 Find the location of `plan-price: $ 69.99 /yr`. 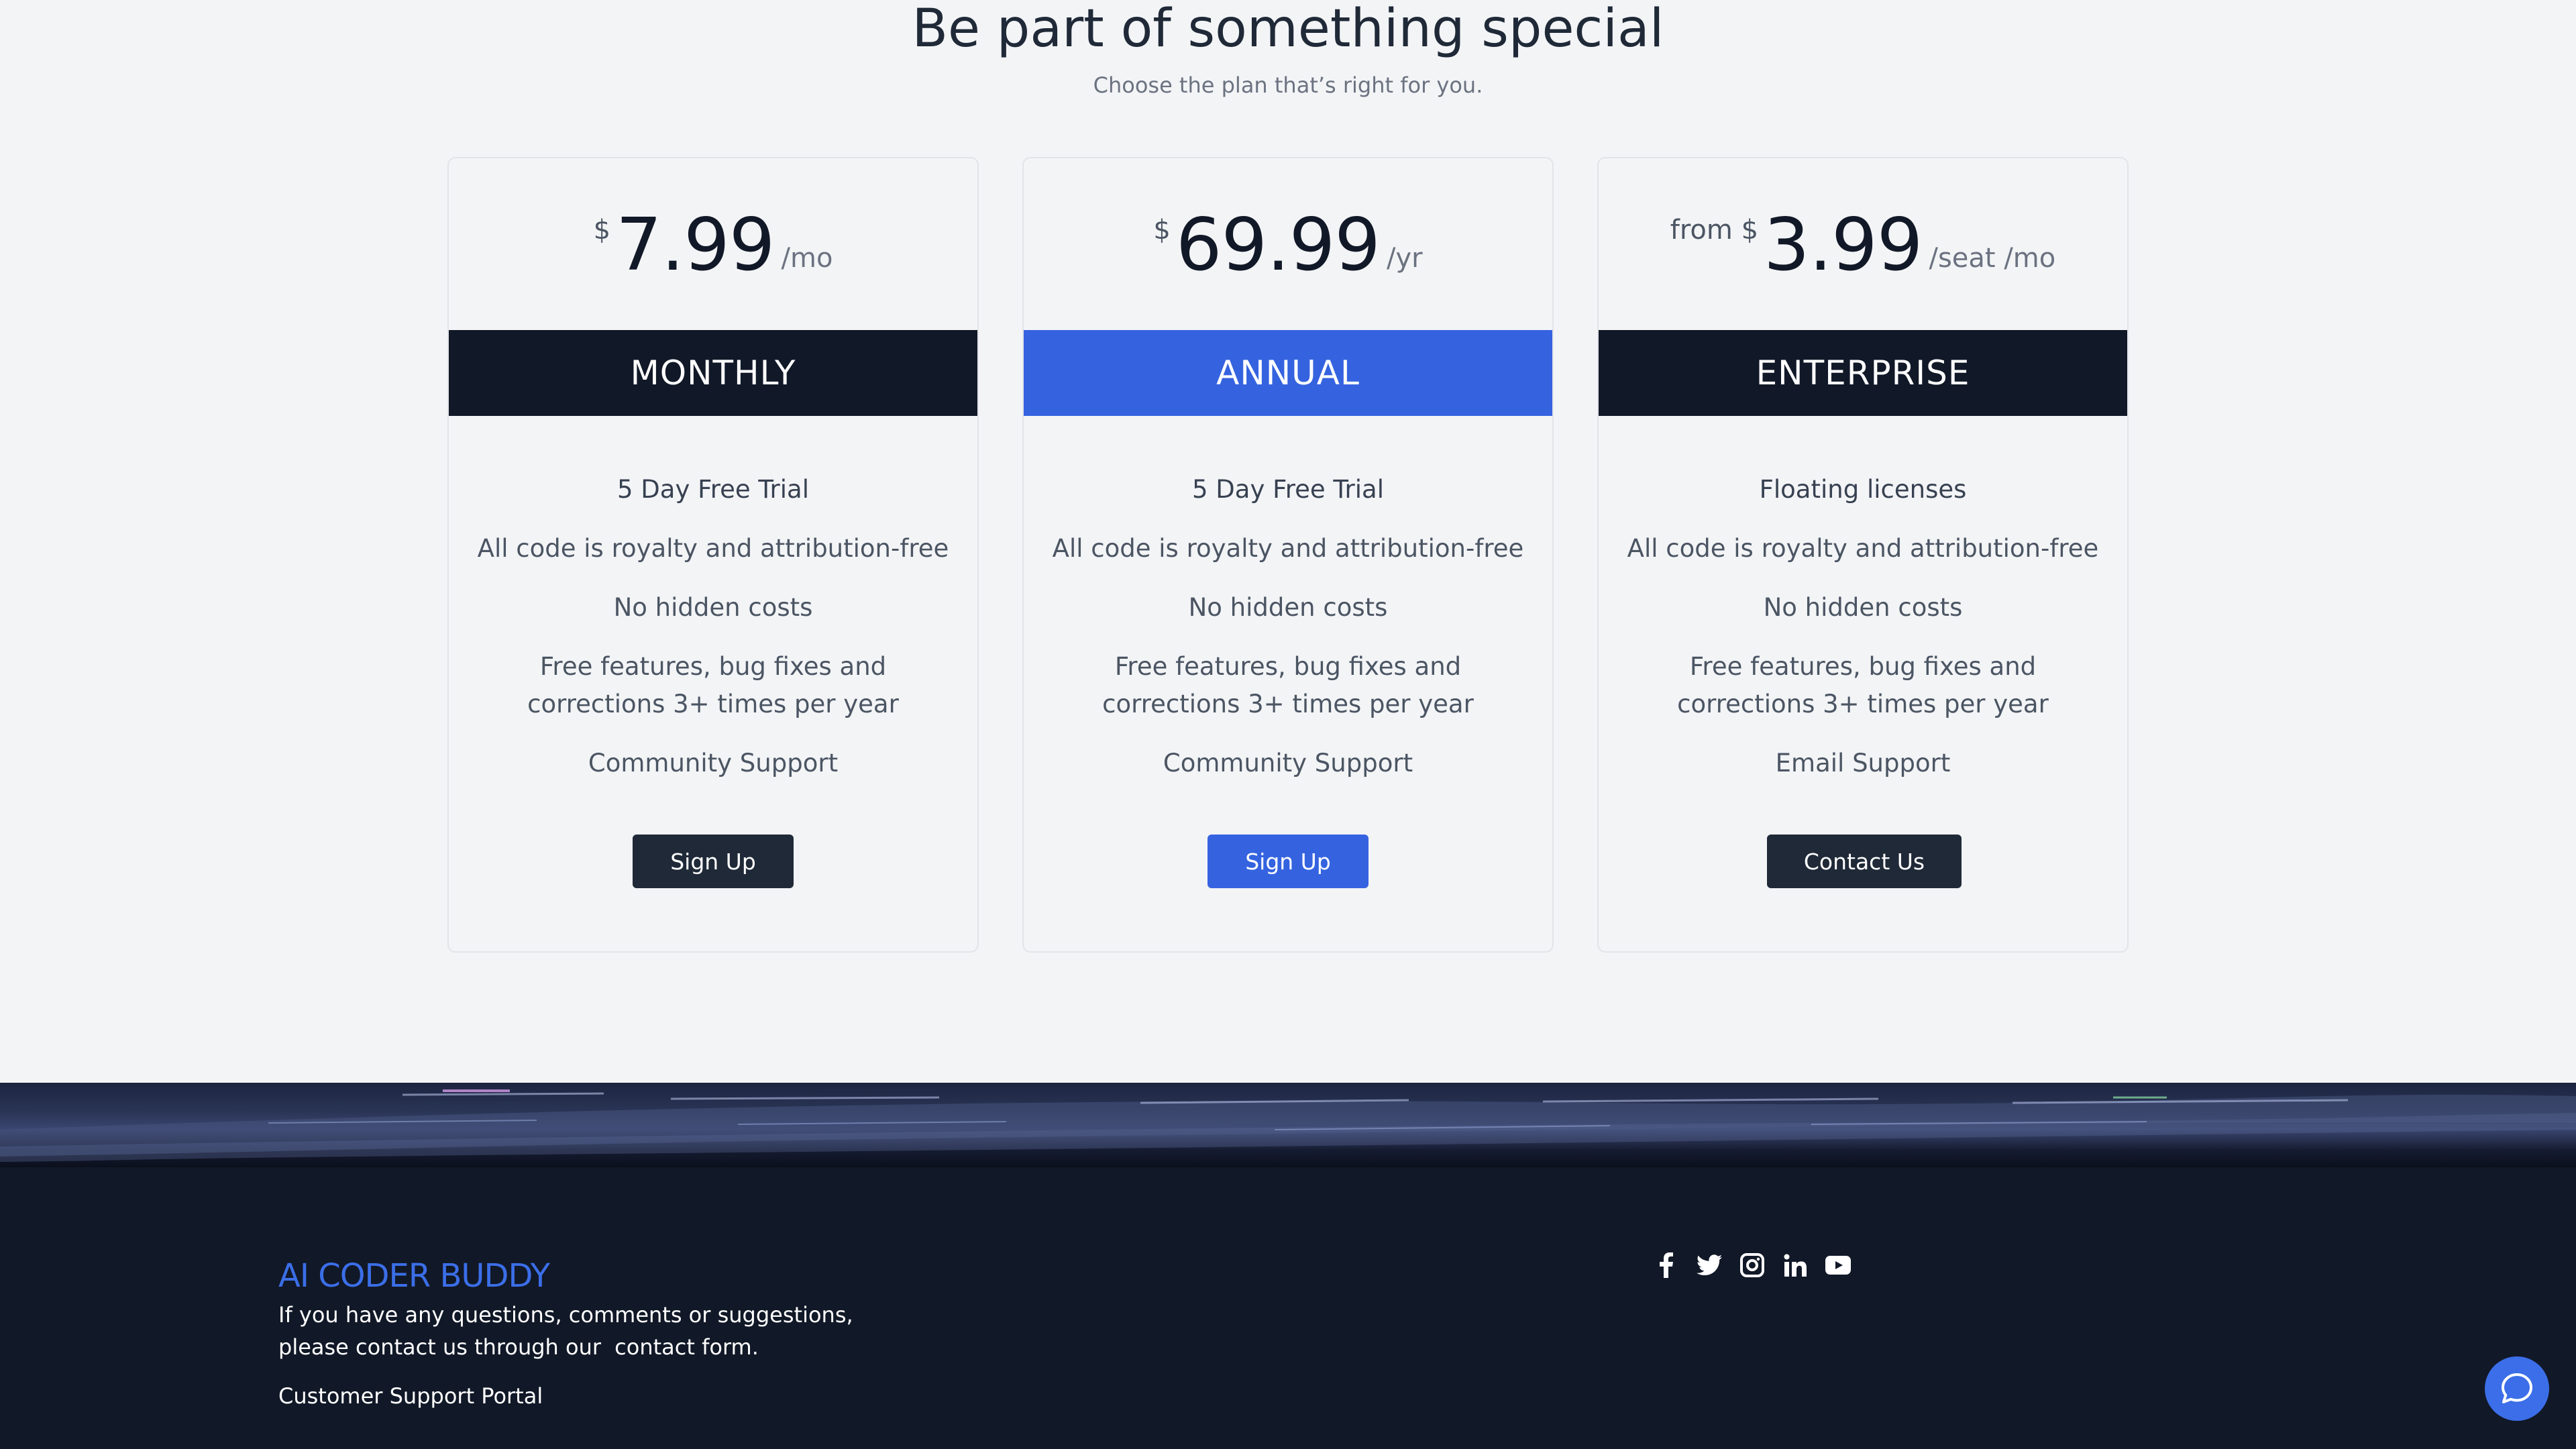

plan-price: $ 69.99 /yr is located at coordinates (1288, 245).